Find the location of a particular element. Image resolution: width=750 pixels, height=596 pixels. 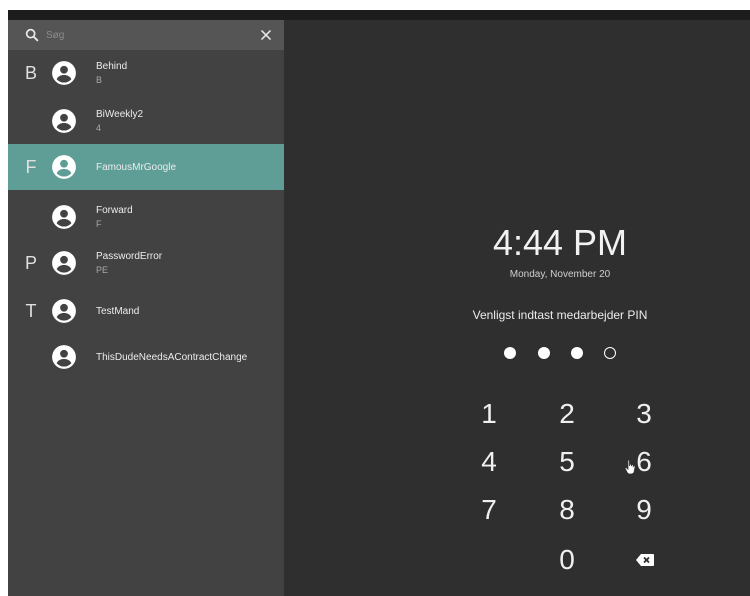

user-name: PasswordError is located at coordinates (129, 256).